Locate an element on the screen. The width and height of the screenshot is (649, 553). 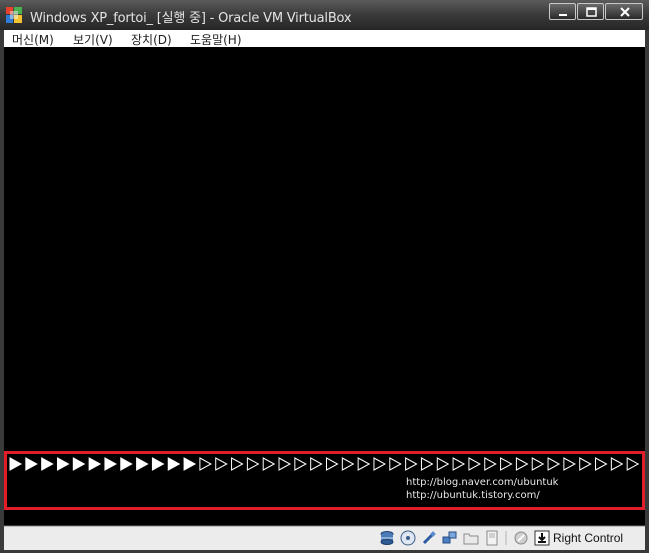
menu-view: 보기(V) is located at coordinates (93, 39).